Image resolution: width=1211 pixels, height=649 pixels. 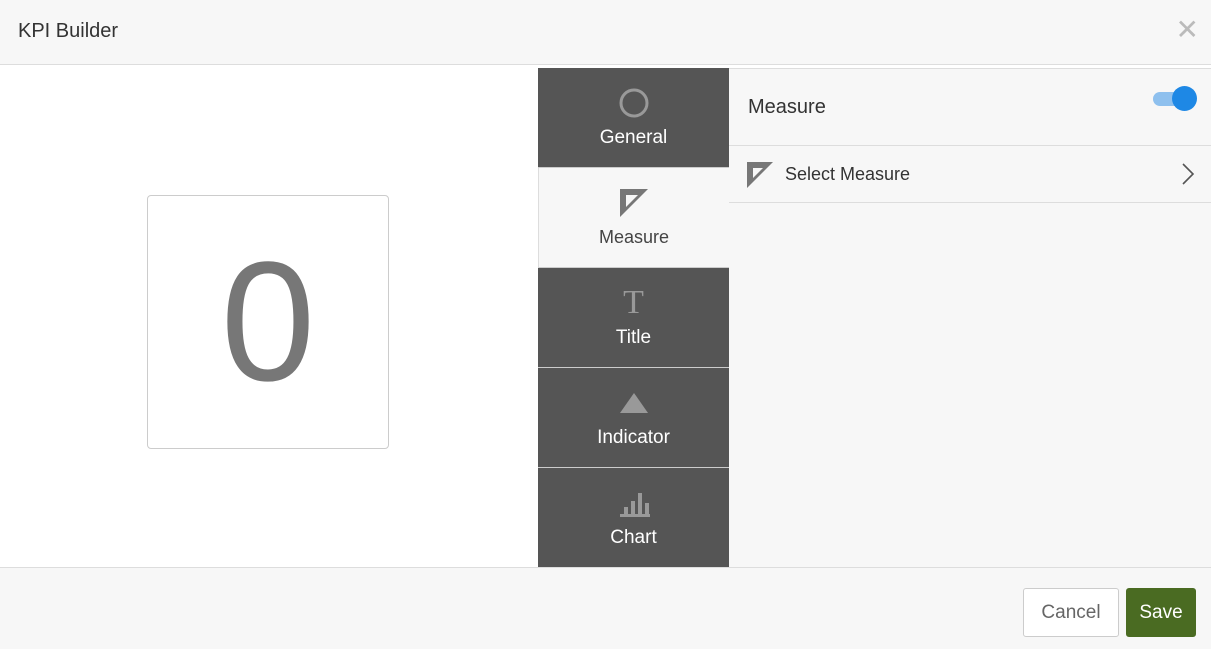 I want to click on tab-label: Chart, so click(x=633, y=537).